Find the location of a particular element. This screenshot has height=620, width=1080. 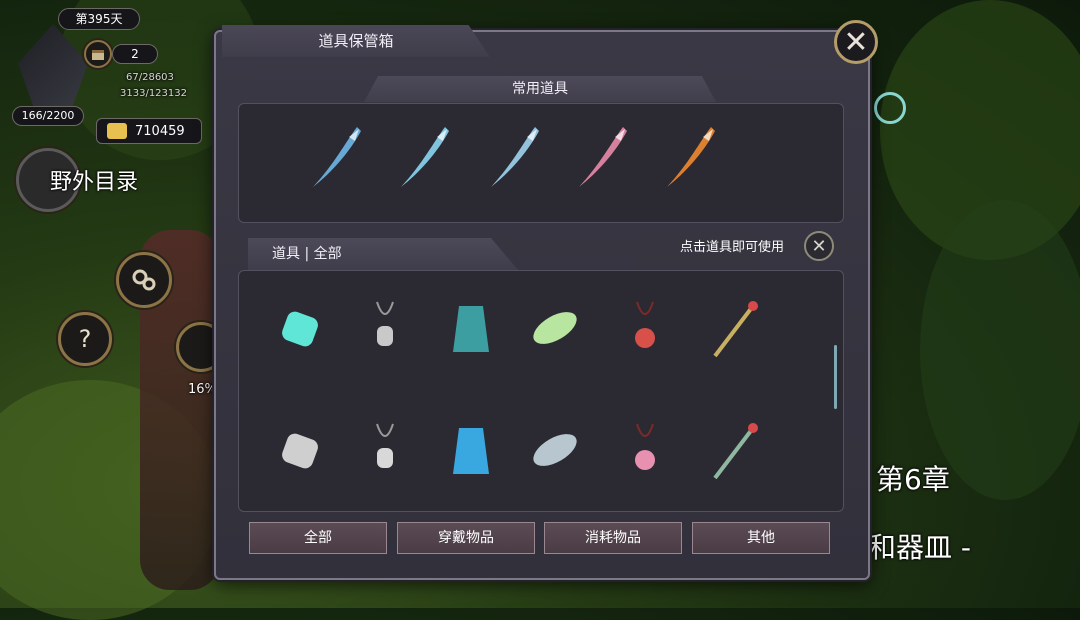

stat-a: 67/28603 is located at coordinates (150, 77).